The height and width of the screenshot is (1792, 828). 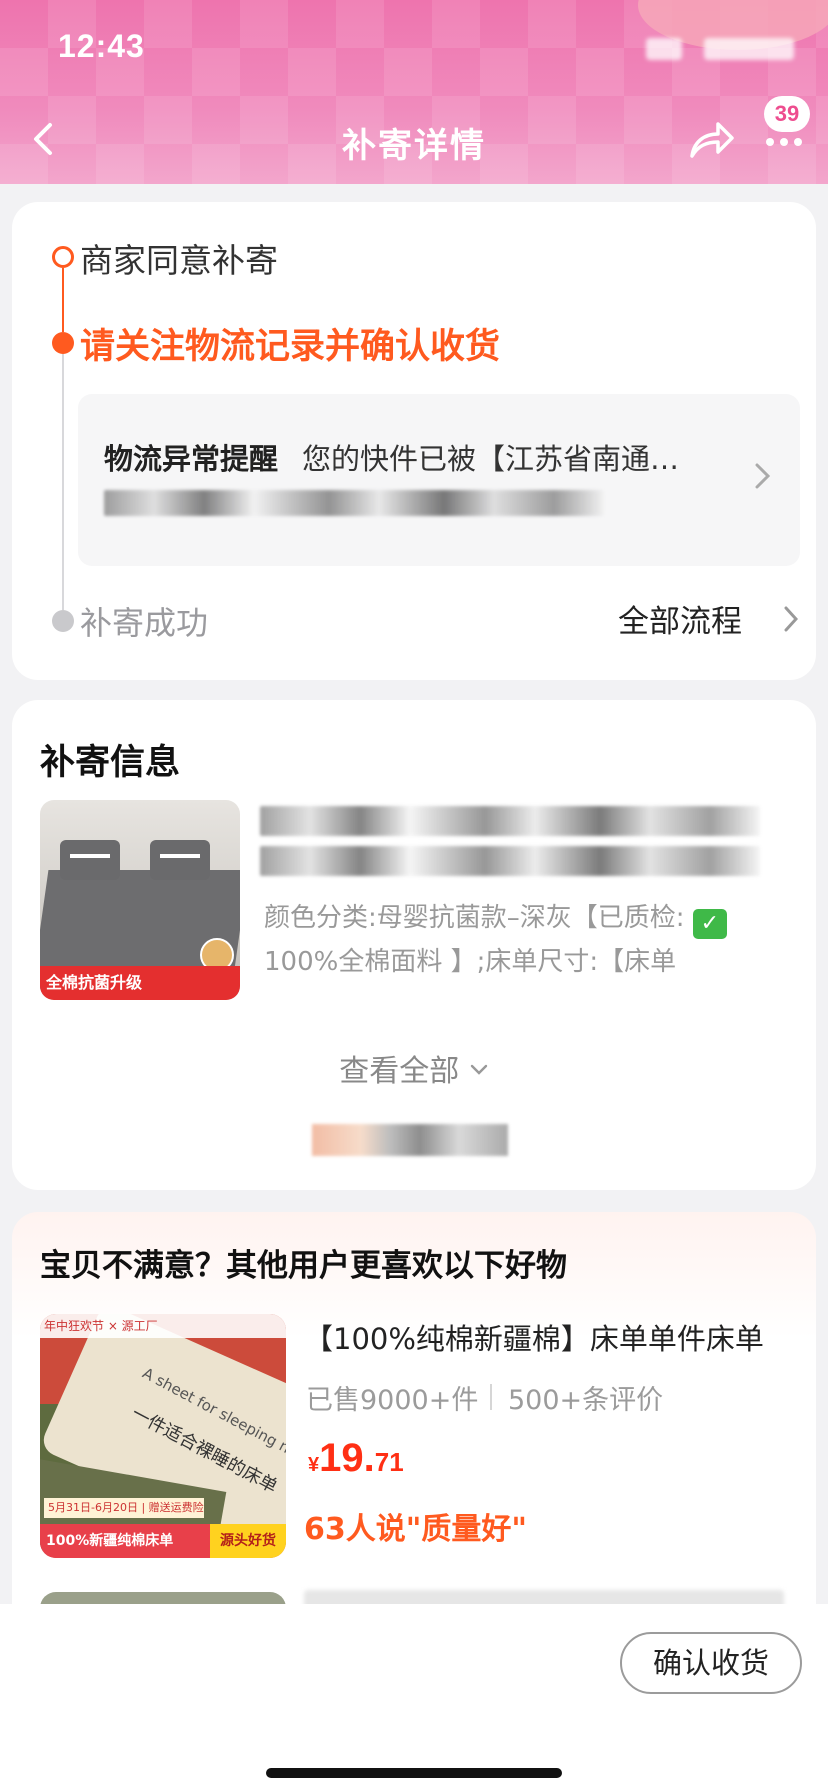 What do you see at coordinates (110, 763) in the screenshot?
I see `section-title: 补寄信息` at bounding box center [110, 763].